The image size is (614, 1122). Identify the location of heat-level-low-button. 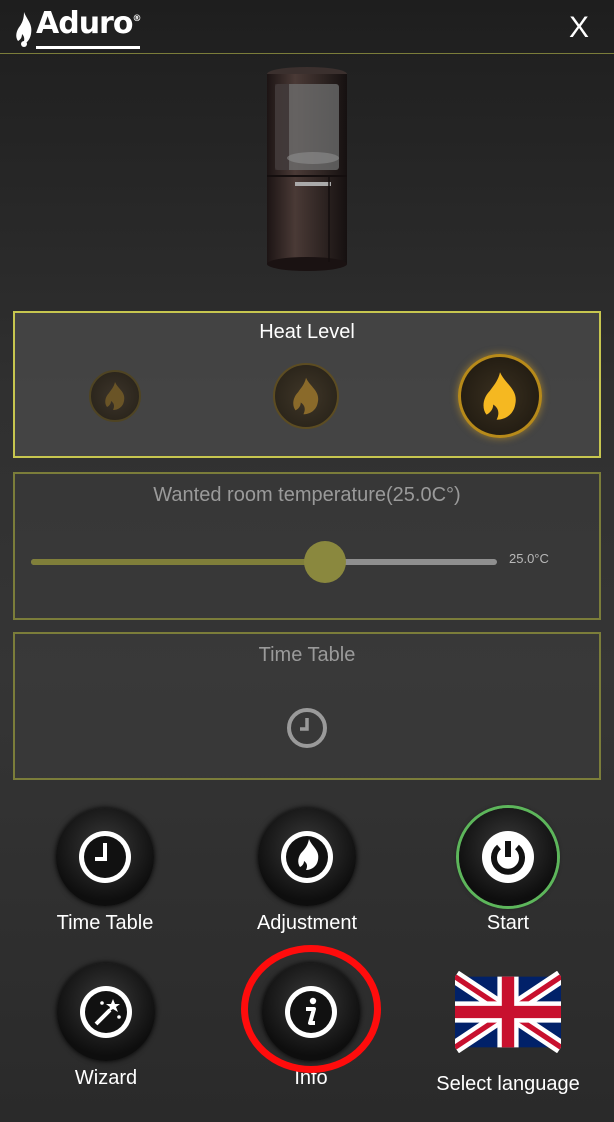
(115, 396).